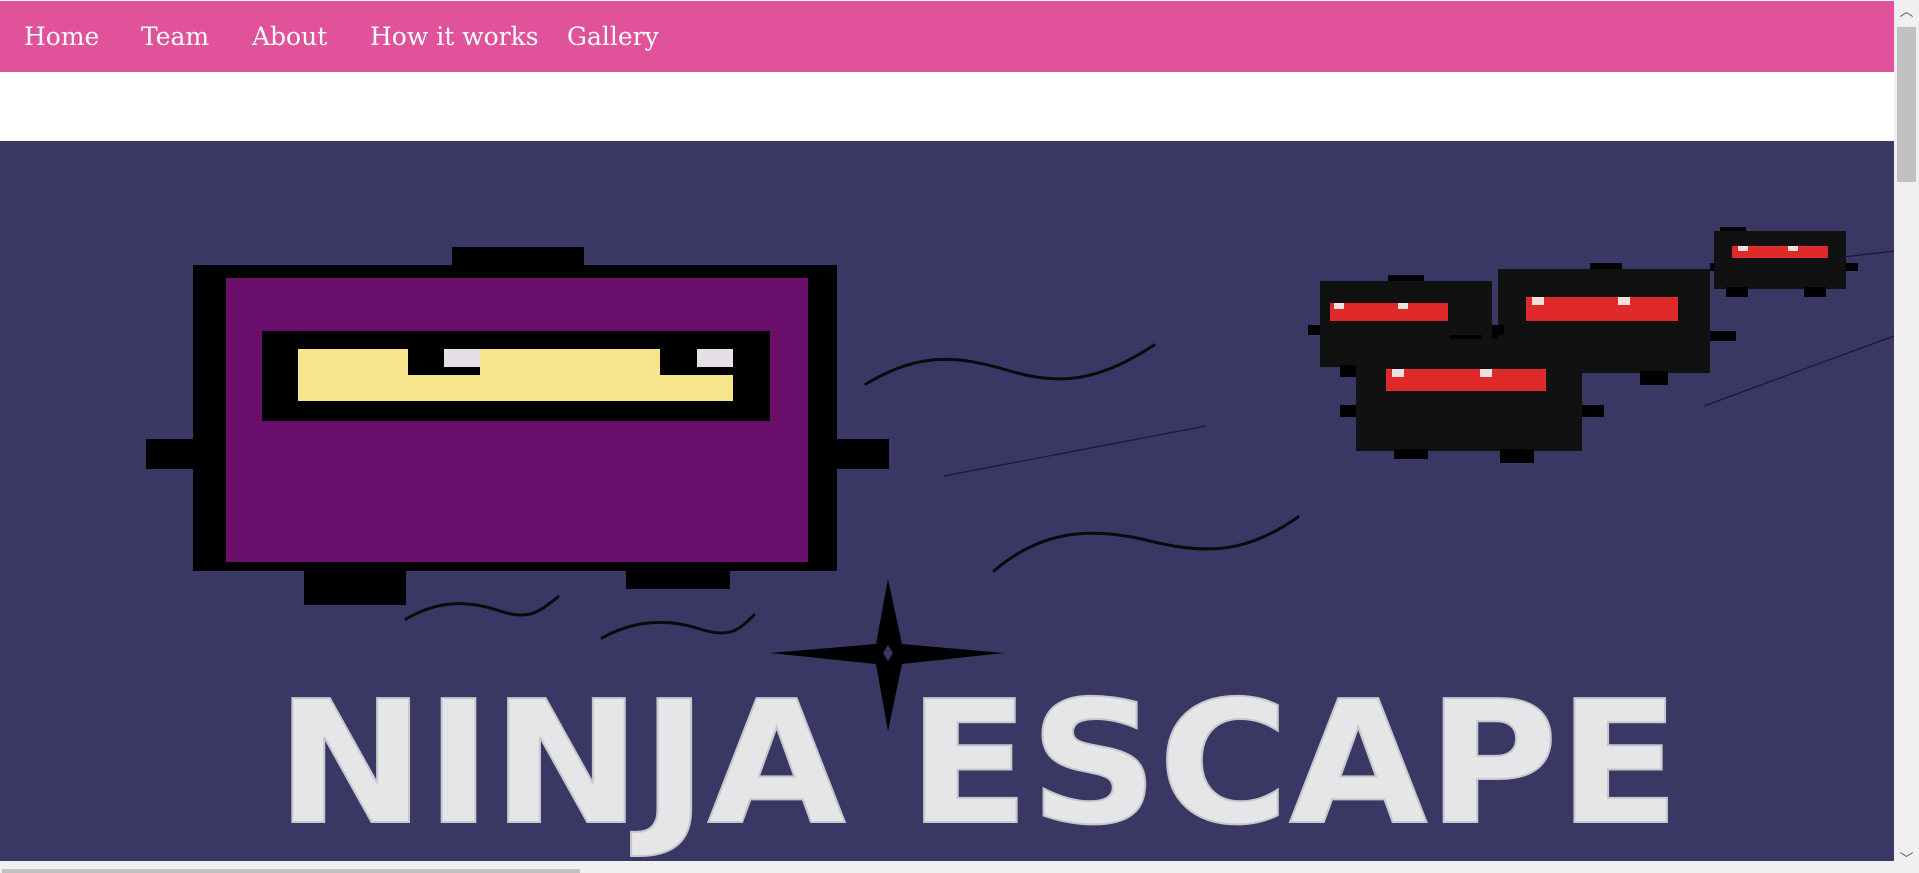  Describe the element at coordinates (947, 36) in the screenshot. I see `top-navigation-bar: Home Team About How it works Gallery` at that location.